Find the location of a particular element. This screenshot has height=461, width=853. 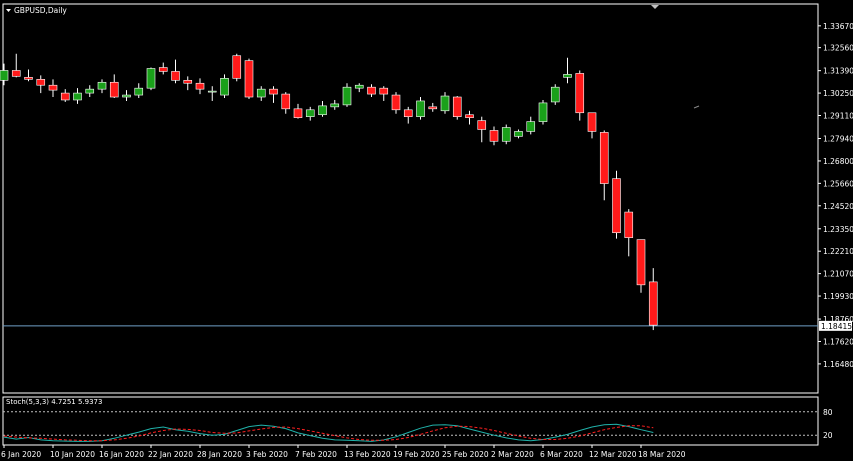

stoch-level-label: 20 is located at coordinates (828, 435).